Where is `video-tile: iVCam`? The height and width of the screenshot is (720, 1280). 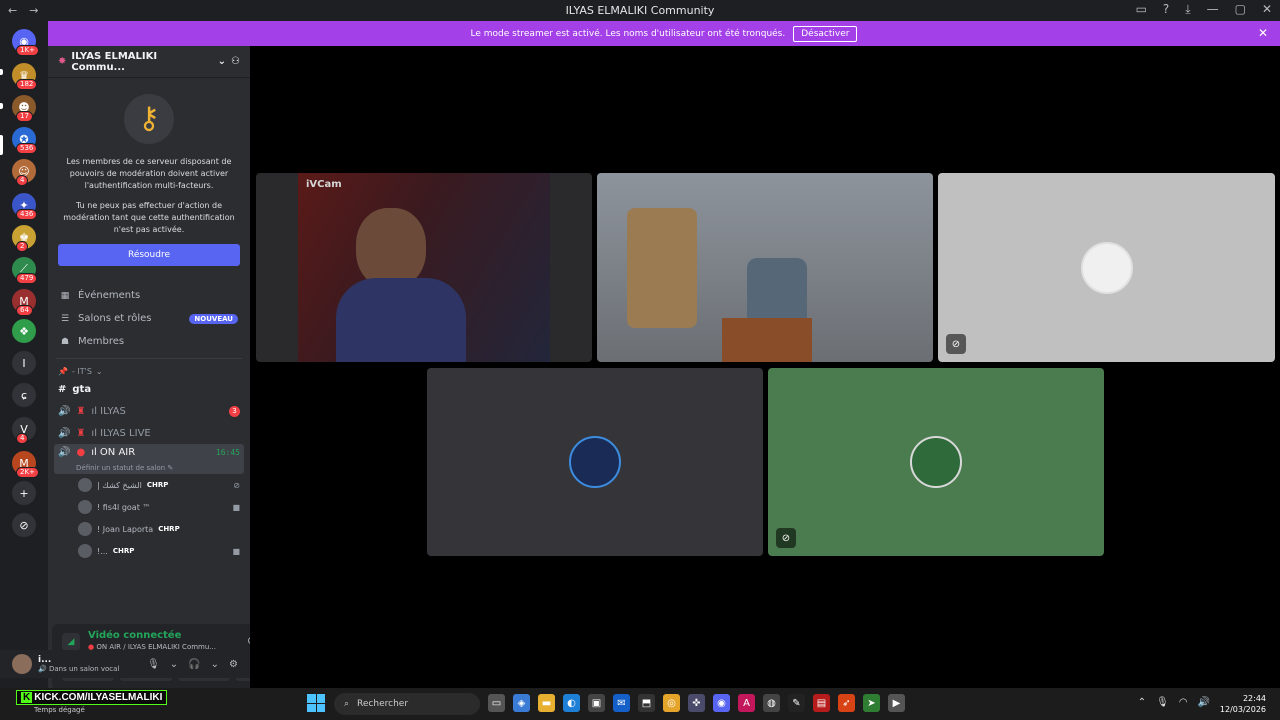 video-tile: iVCam is located at coordinates (424, 267).